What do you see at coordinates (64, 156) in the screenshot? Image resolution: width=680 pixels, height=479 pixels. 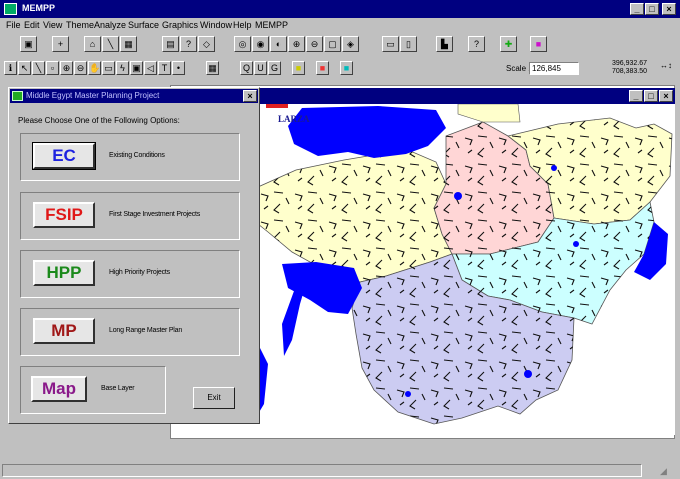 I see `ec-button: EC` at bounding box center [64, 156].